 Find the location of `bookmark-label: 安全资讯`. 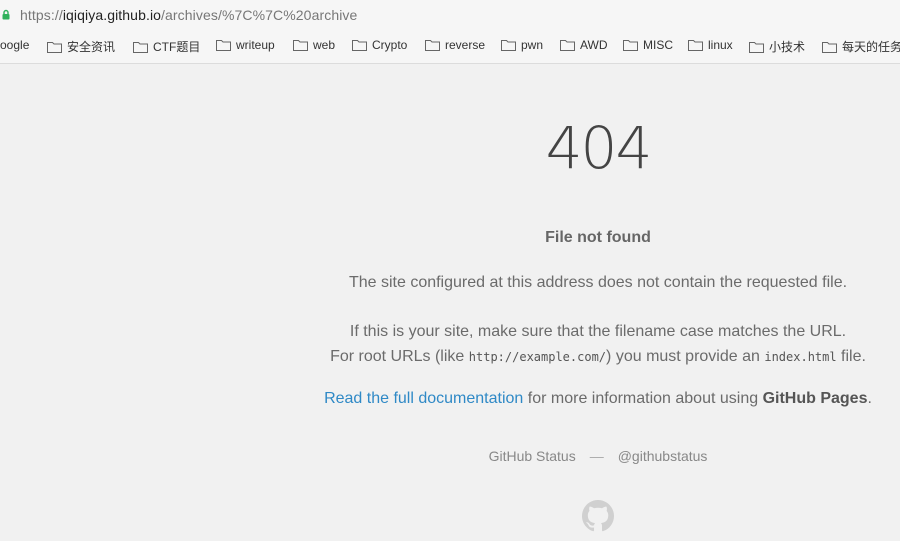

bookmark-label: 安全资讯 is located at coordinates (91, 47).